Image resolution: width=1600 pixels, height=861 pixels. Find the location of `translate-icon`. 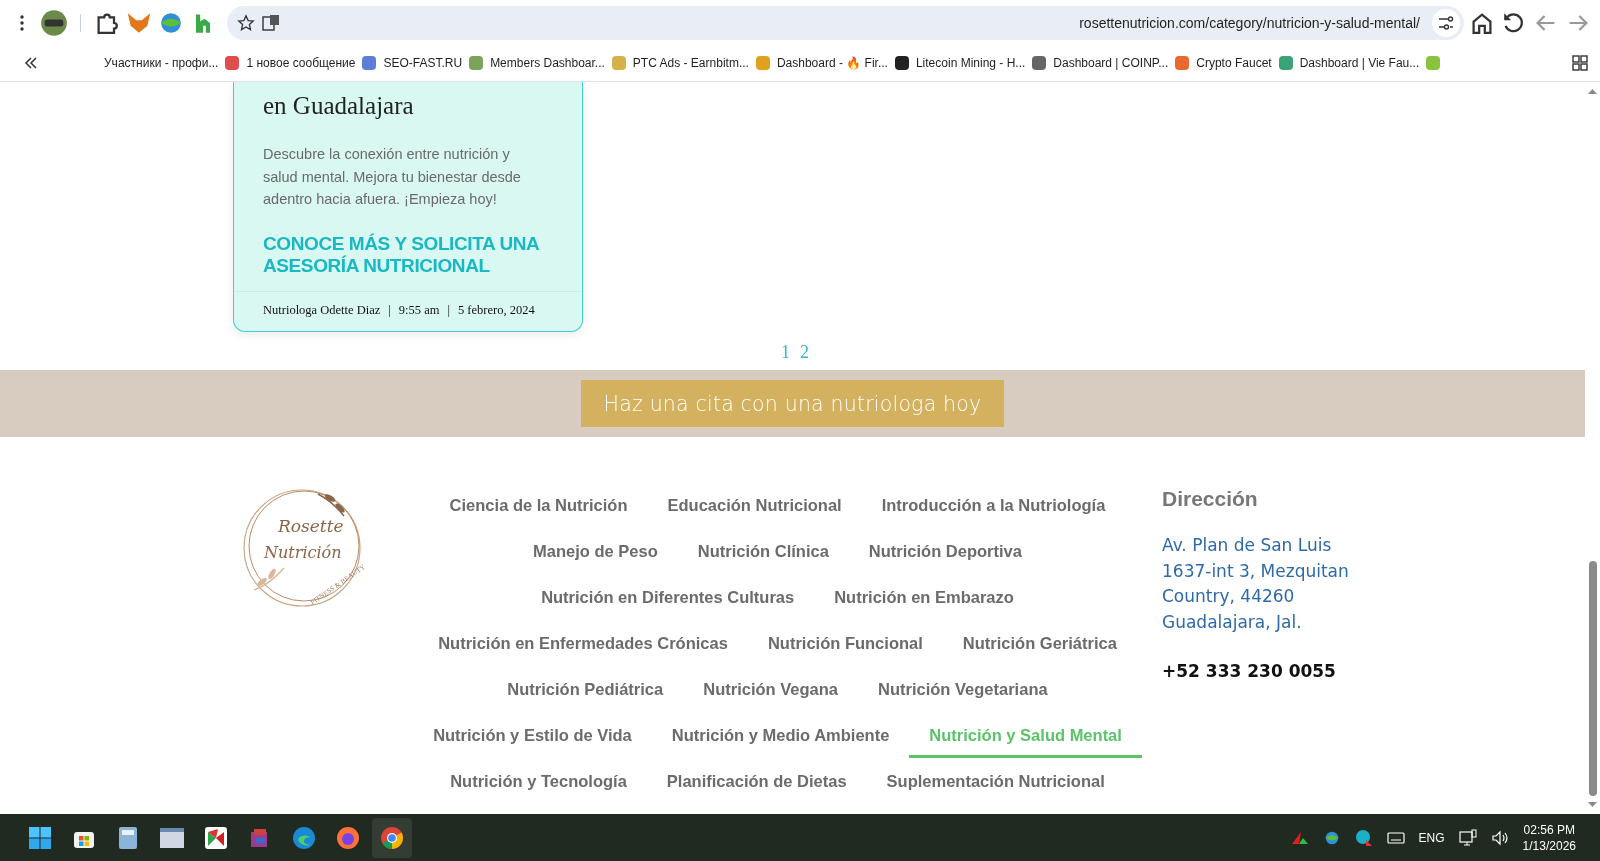

translate-icon is located at coordinates (271, 22).